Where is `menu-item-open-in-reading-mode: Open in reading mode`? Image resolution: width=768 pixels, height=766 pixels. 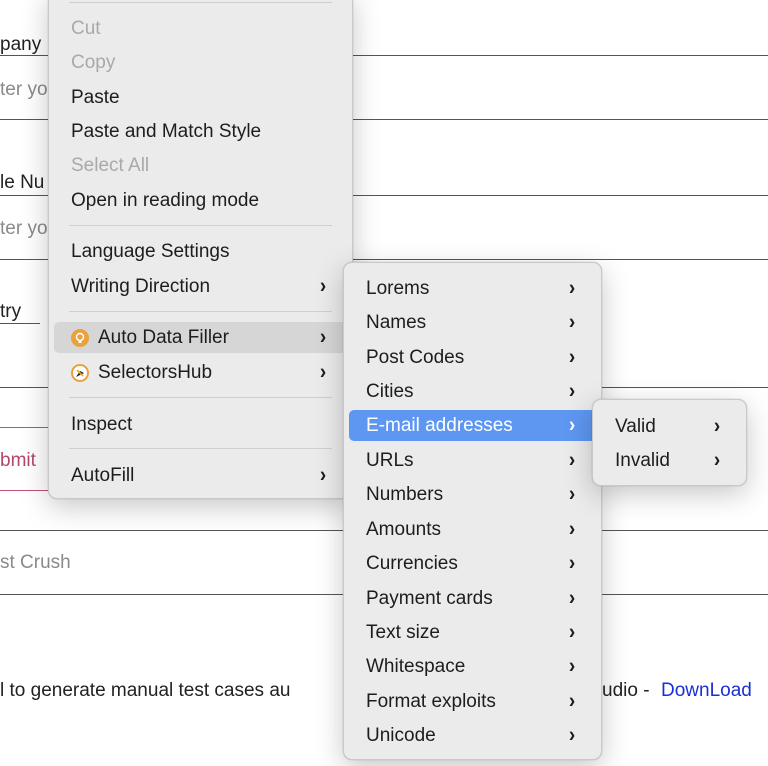
menu-item-open-in-reading-mode: Open in reading mode is located at coordinates (200, 200).